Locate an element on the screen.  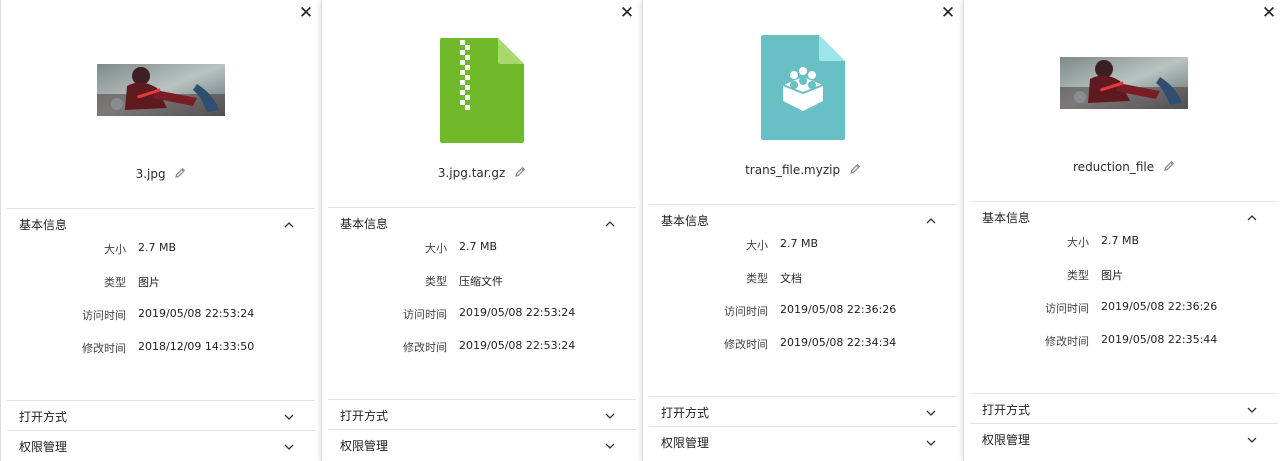
file-name: 3.jpg is located at coordinates (161, 174).